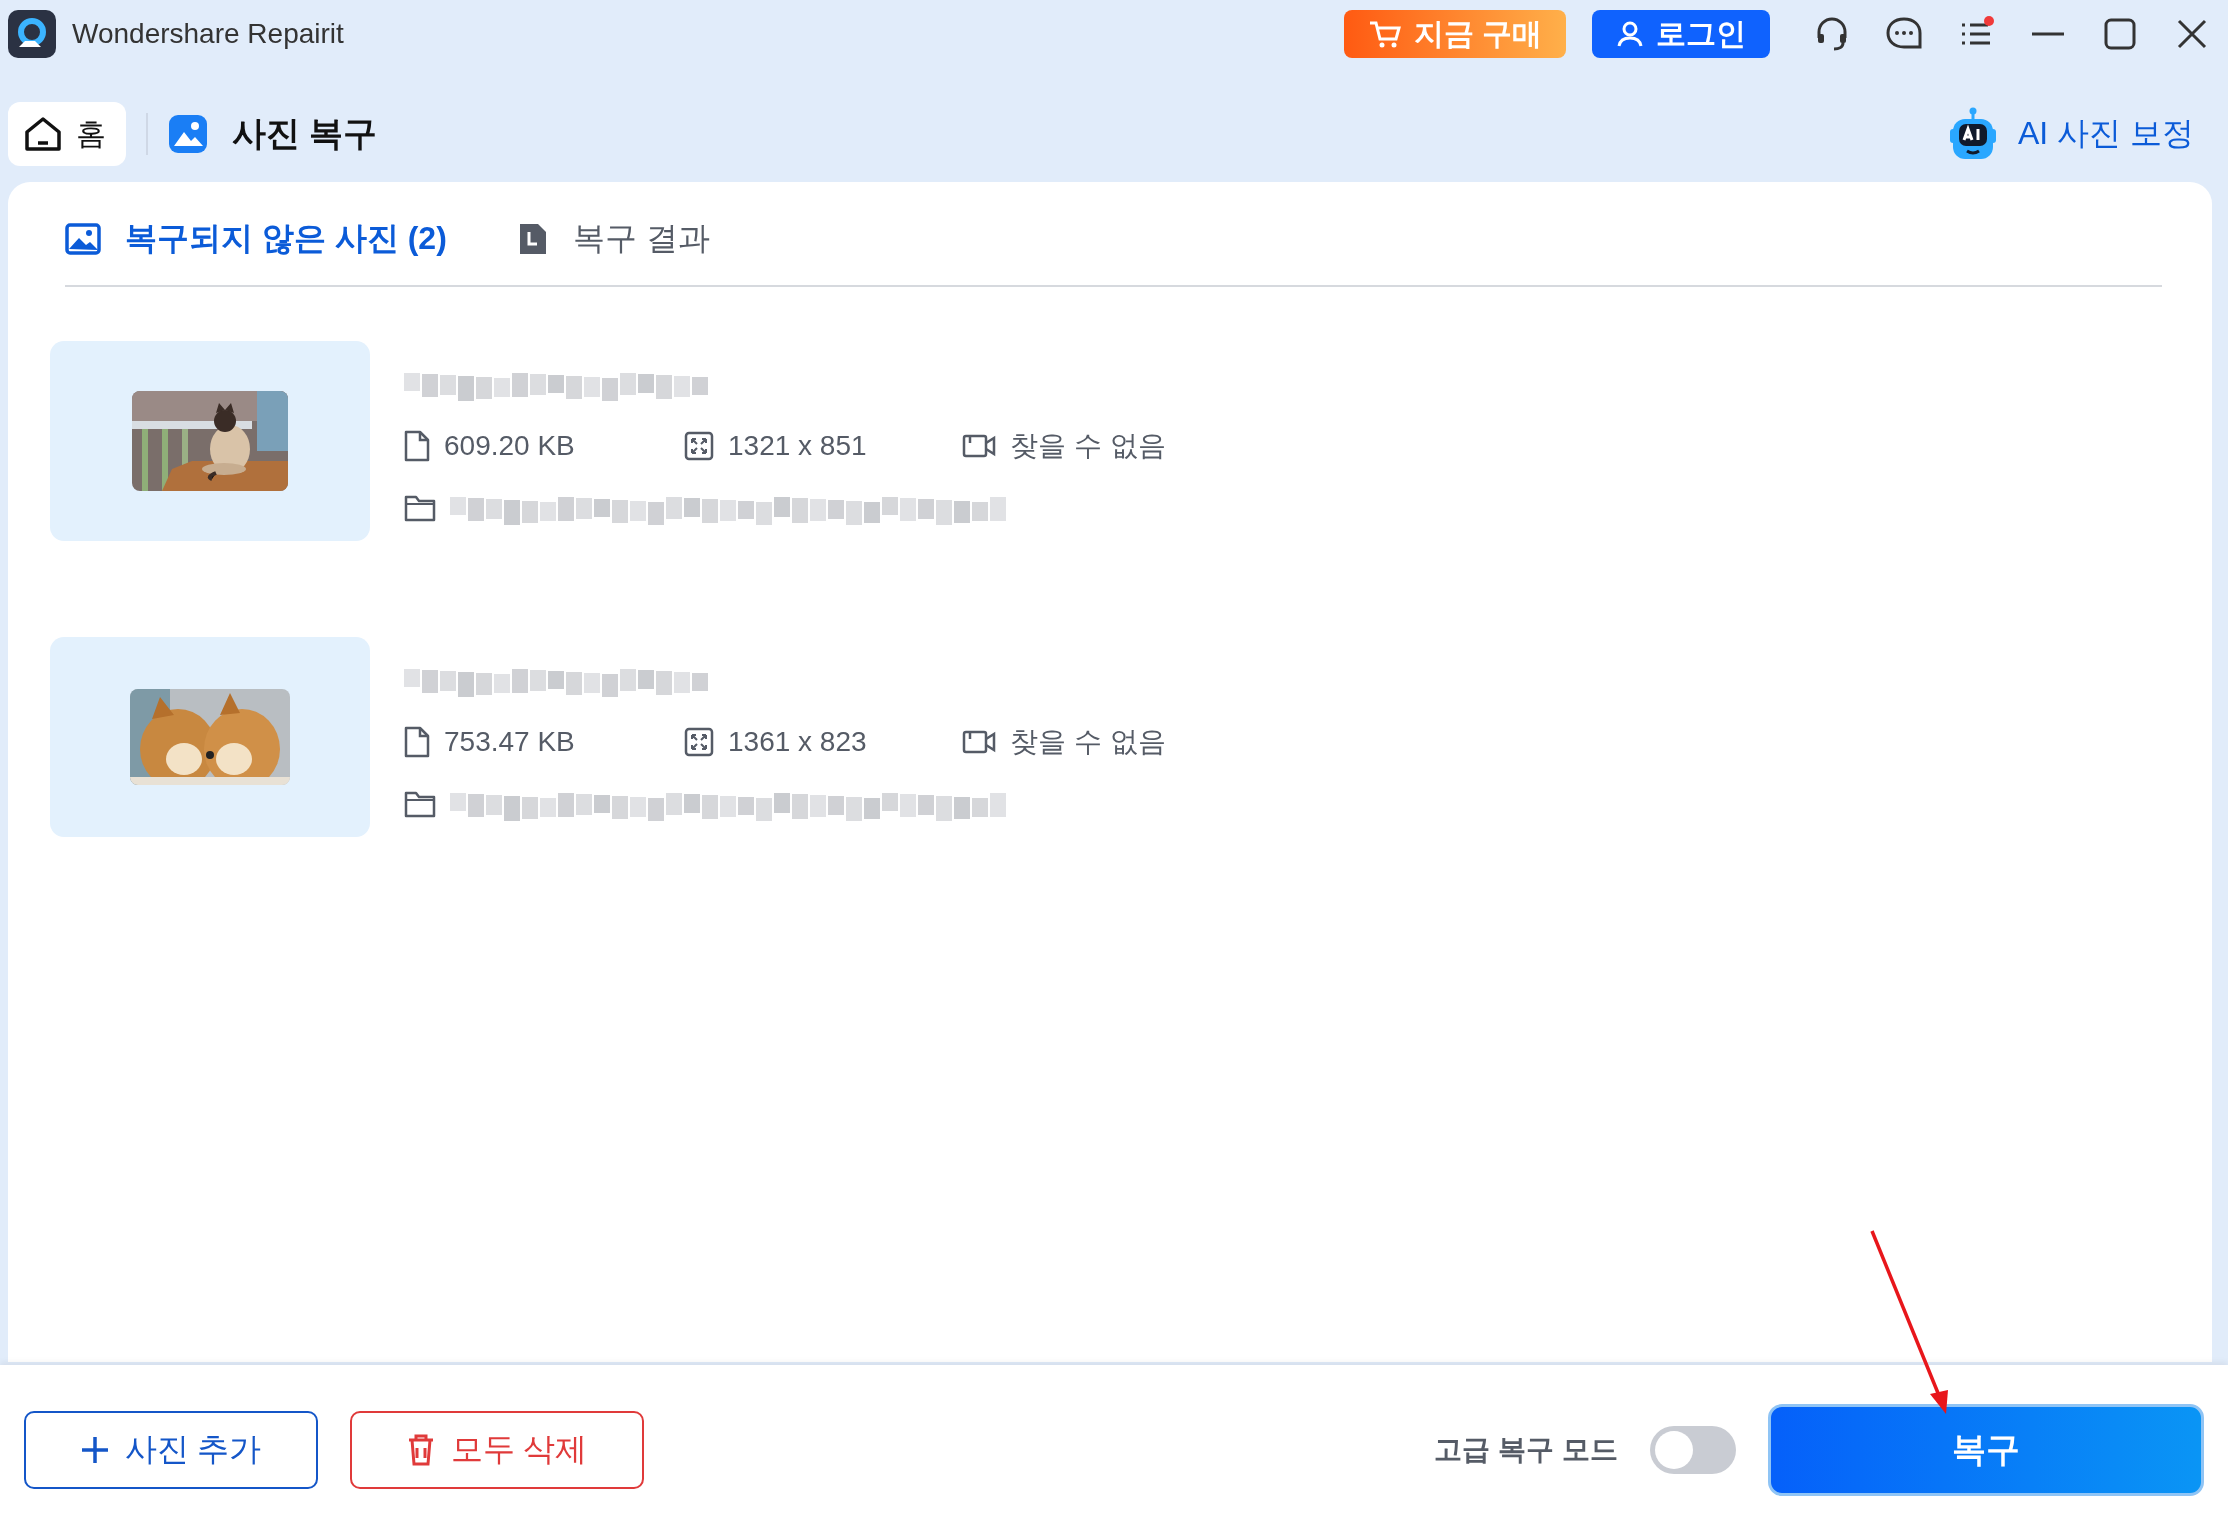 This screenshot has height=1535, width=2228. Describe the element at coordinates (1973, 134) in the screenshot. I see `robot-icon` at that location.